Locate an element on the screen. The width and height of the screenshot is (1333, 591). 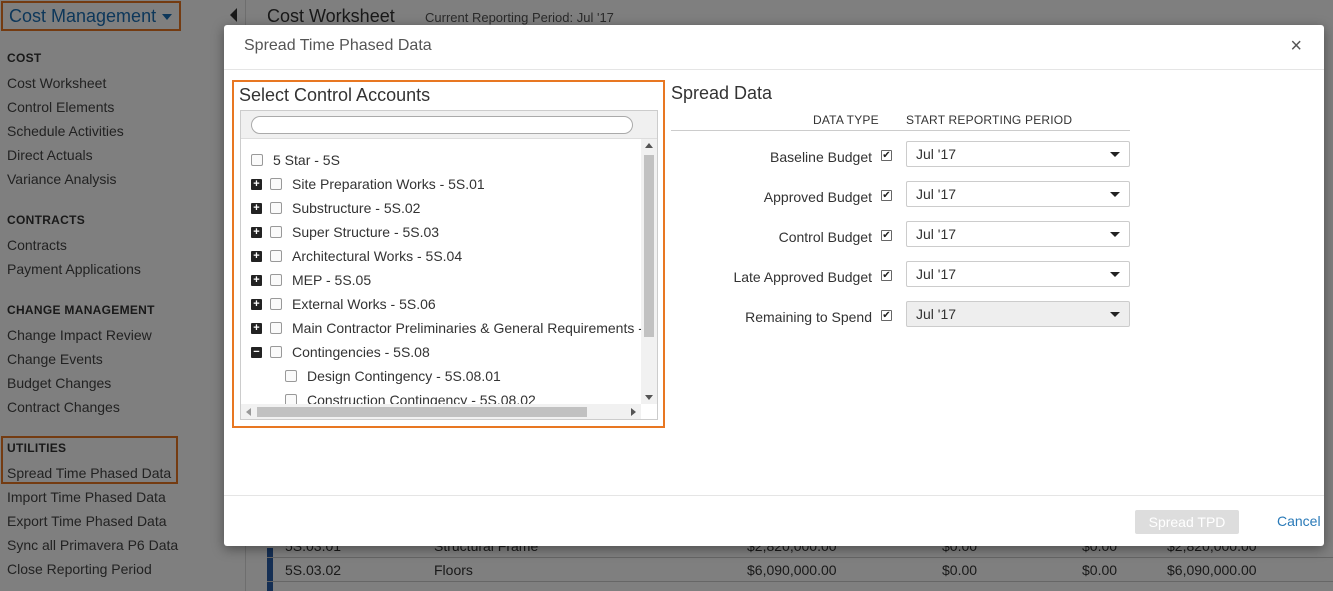
tree-item: + External Works - 5S.06 is located at coordinates (343, 304).